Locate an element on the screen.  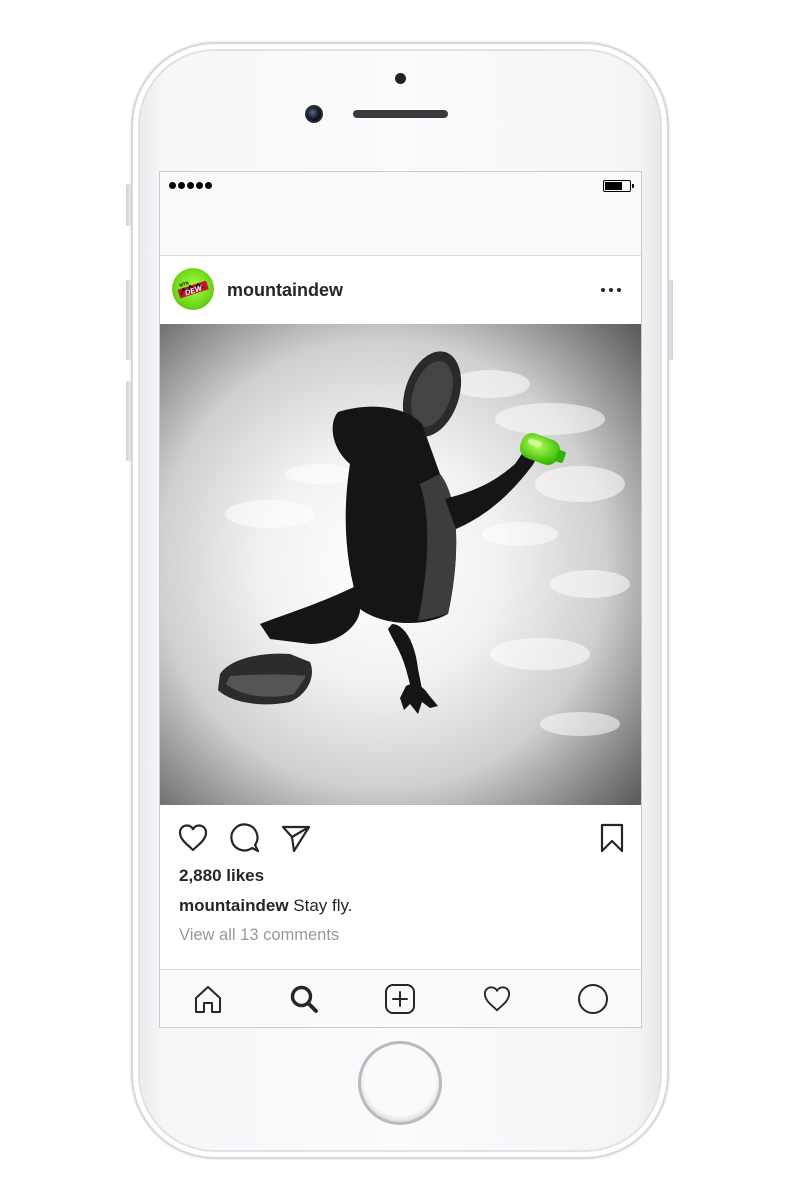
tab-bar is located at coordinates (400, 998).